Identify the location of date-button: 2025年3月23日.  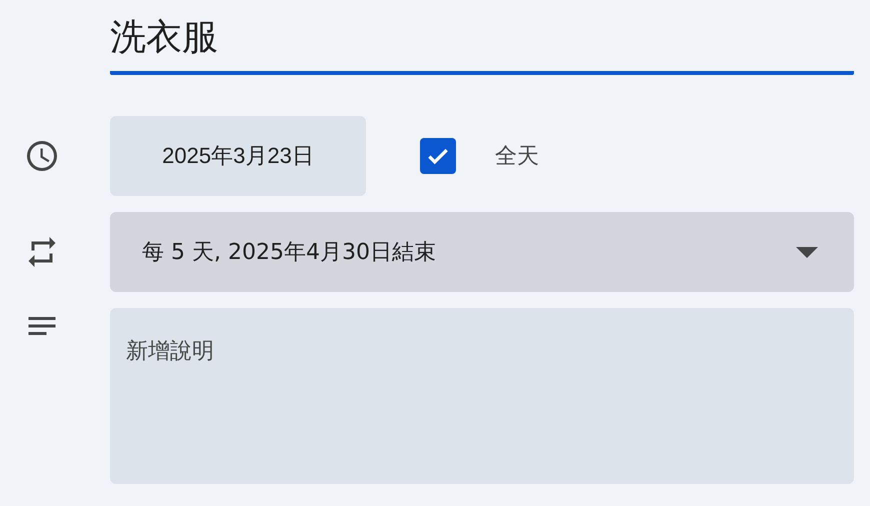
(238, 156).